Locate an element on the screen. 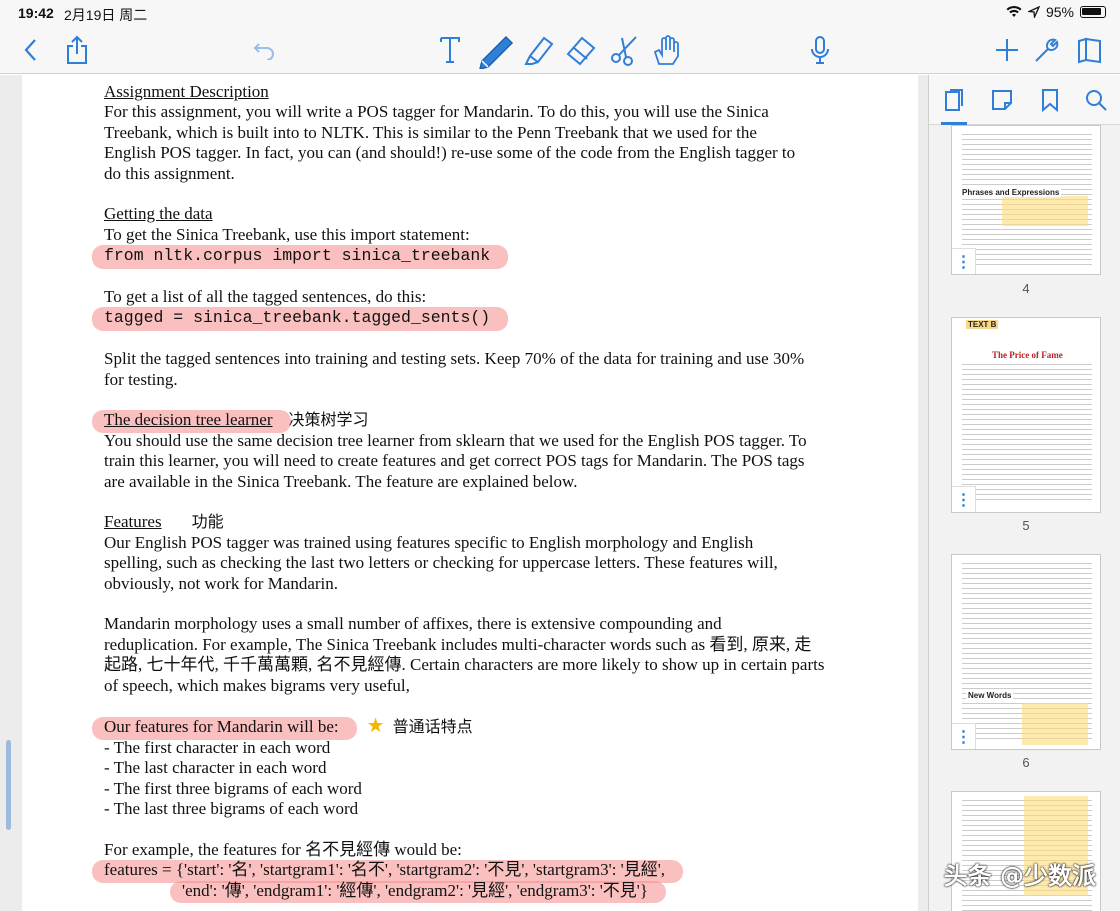  code-import: from nltk.corpus import sinica_treebank is located at coordinates (297, 256).